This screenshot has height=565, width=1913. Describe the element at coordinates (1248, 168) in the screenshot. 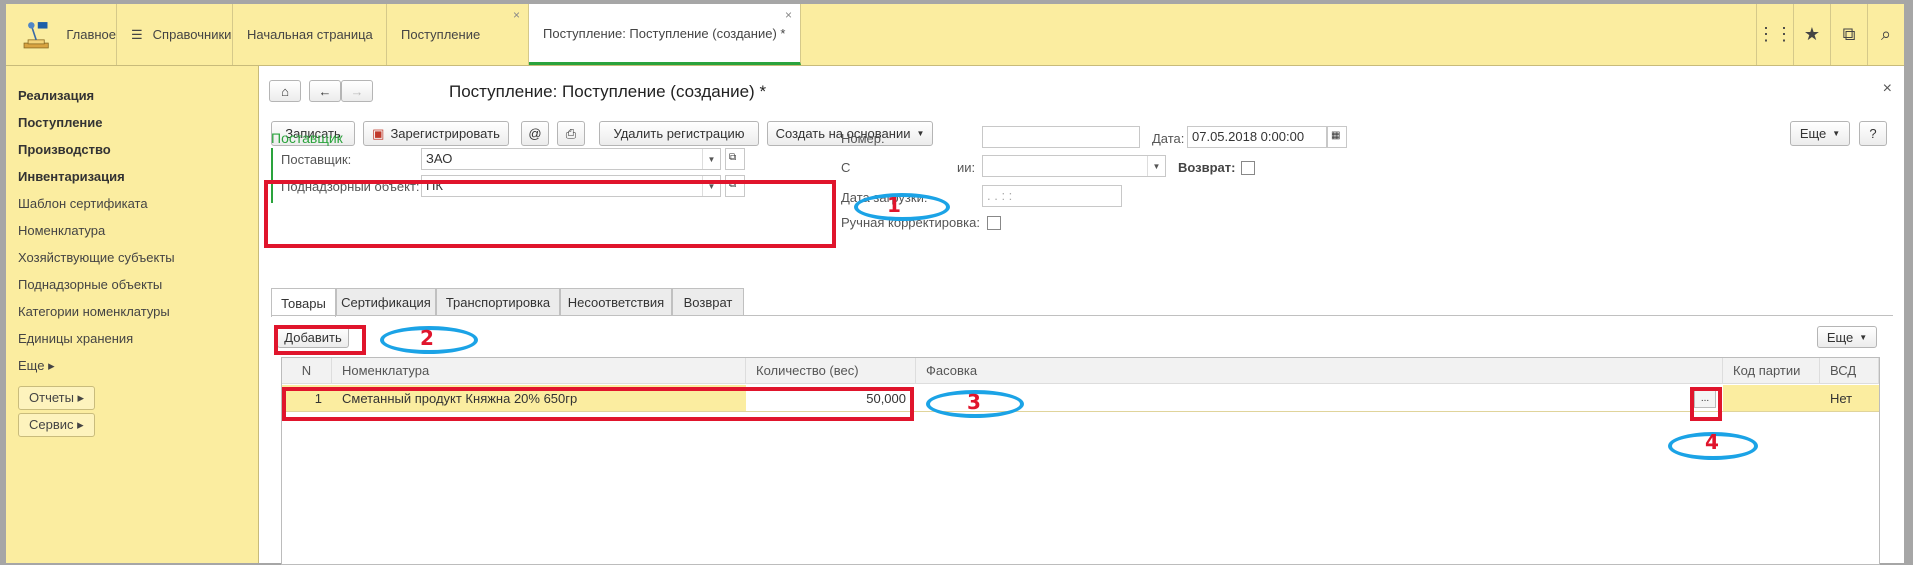

I see `return-checkbox` at that location.